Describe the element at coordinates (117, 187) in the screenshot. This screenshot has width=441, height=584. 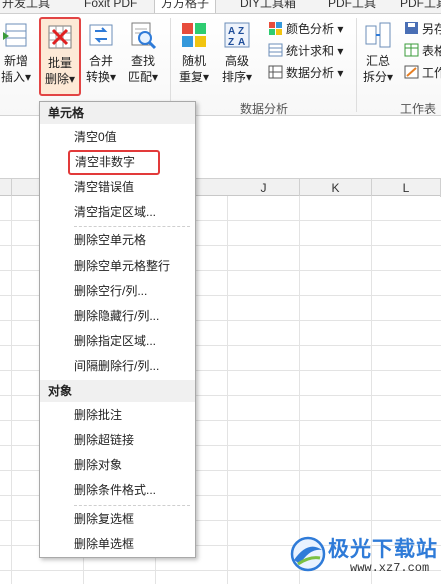
I see `menu-item-clear-errors: 清空错误值` at that location.